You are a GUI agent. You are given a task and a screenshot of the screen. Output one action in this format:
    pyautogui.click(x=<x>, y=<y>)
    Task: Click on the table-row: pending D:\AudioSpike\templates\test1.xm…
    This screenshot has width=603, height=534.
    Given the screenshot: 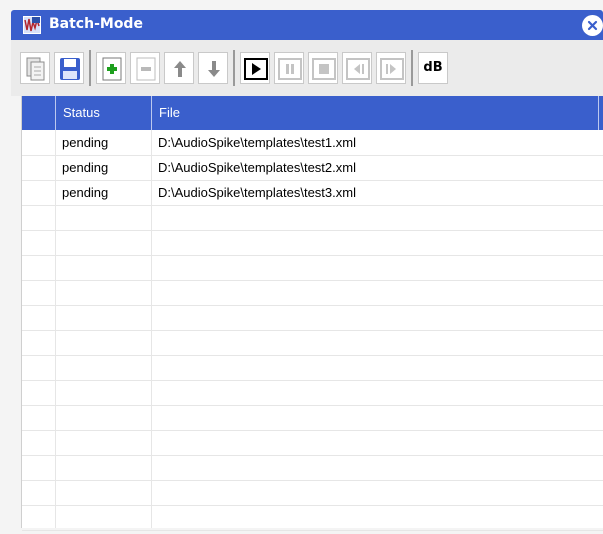 What is the action you would take?
    pyautogui.click(x=312, y=143)
    